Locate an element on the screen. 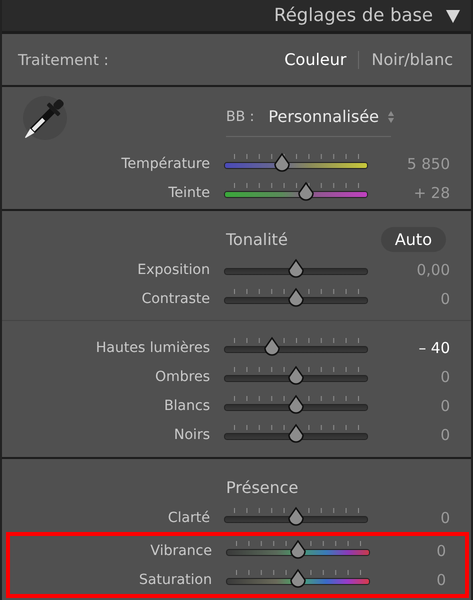 The height and width of the screenshot is (600, 473). slider-value: 0,00 is located at coordinates (409, 269).